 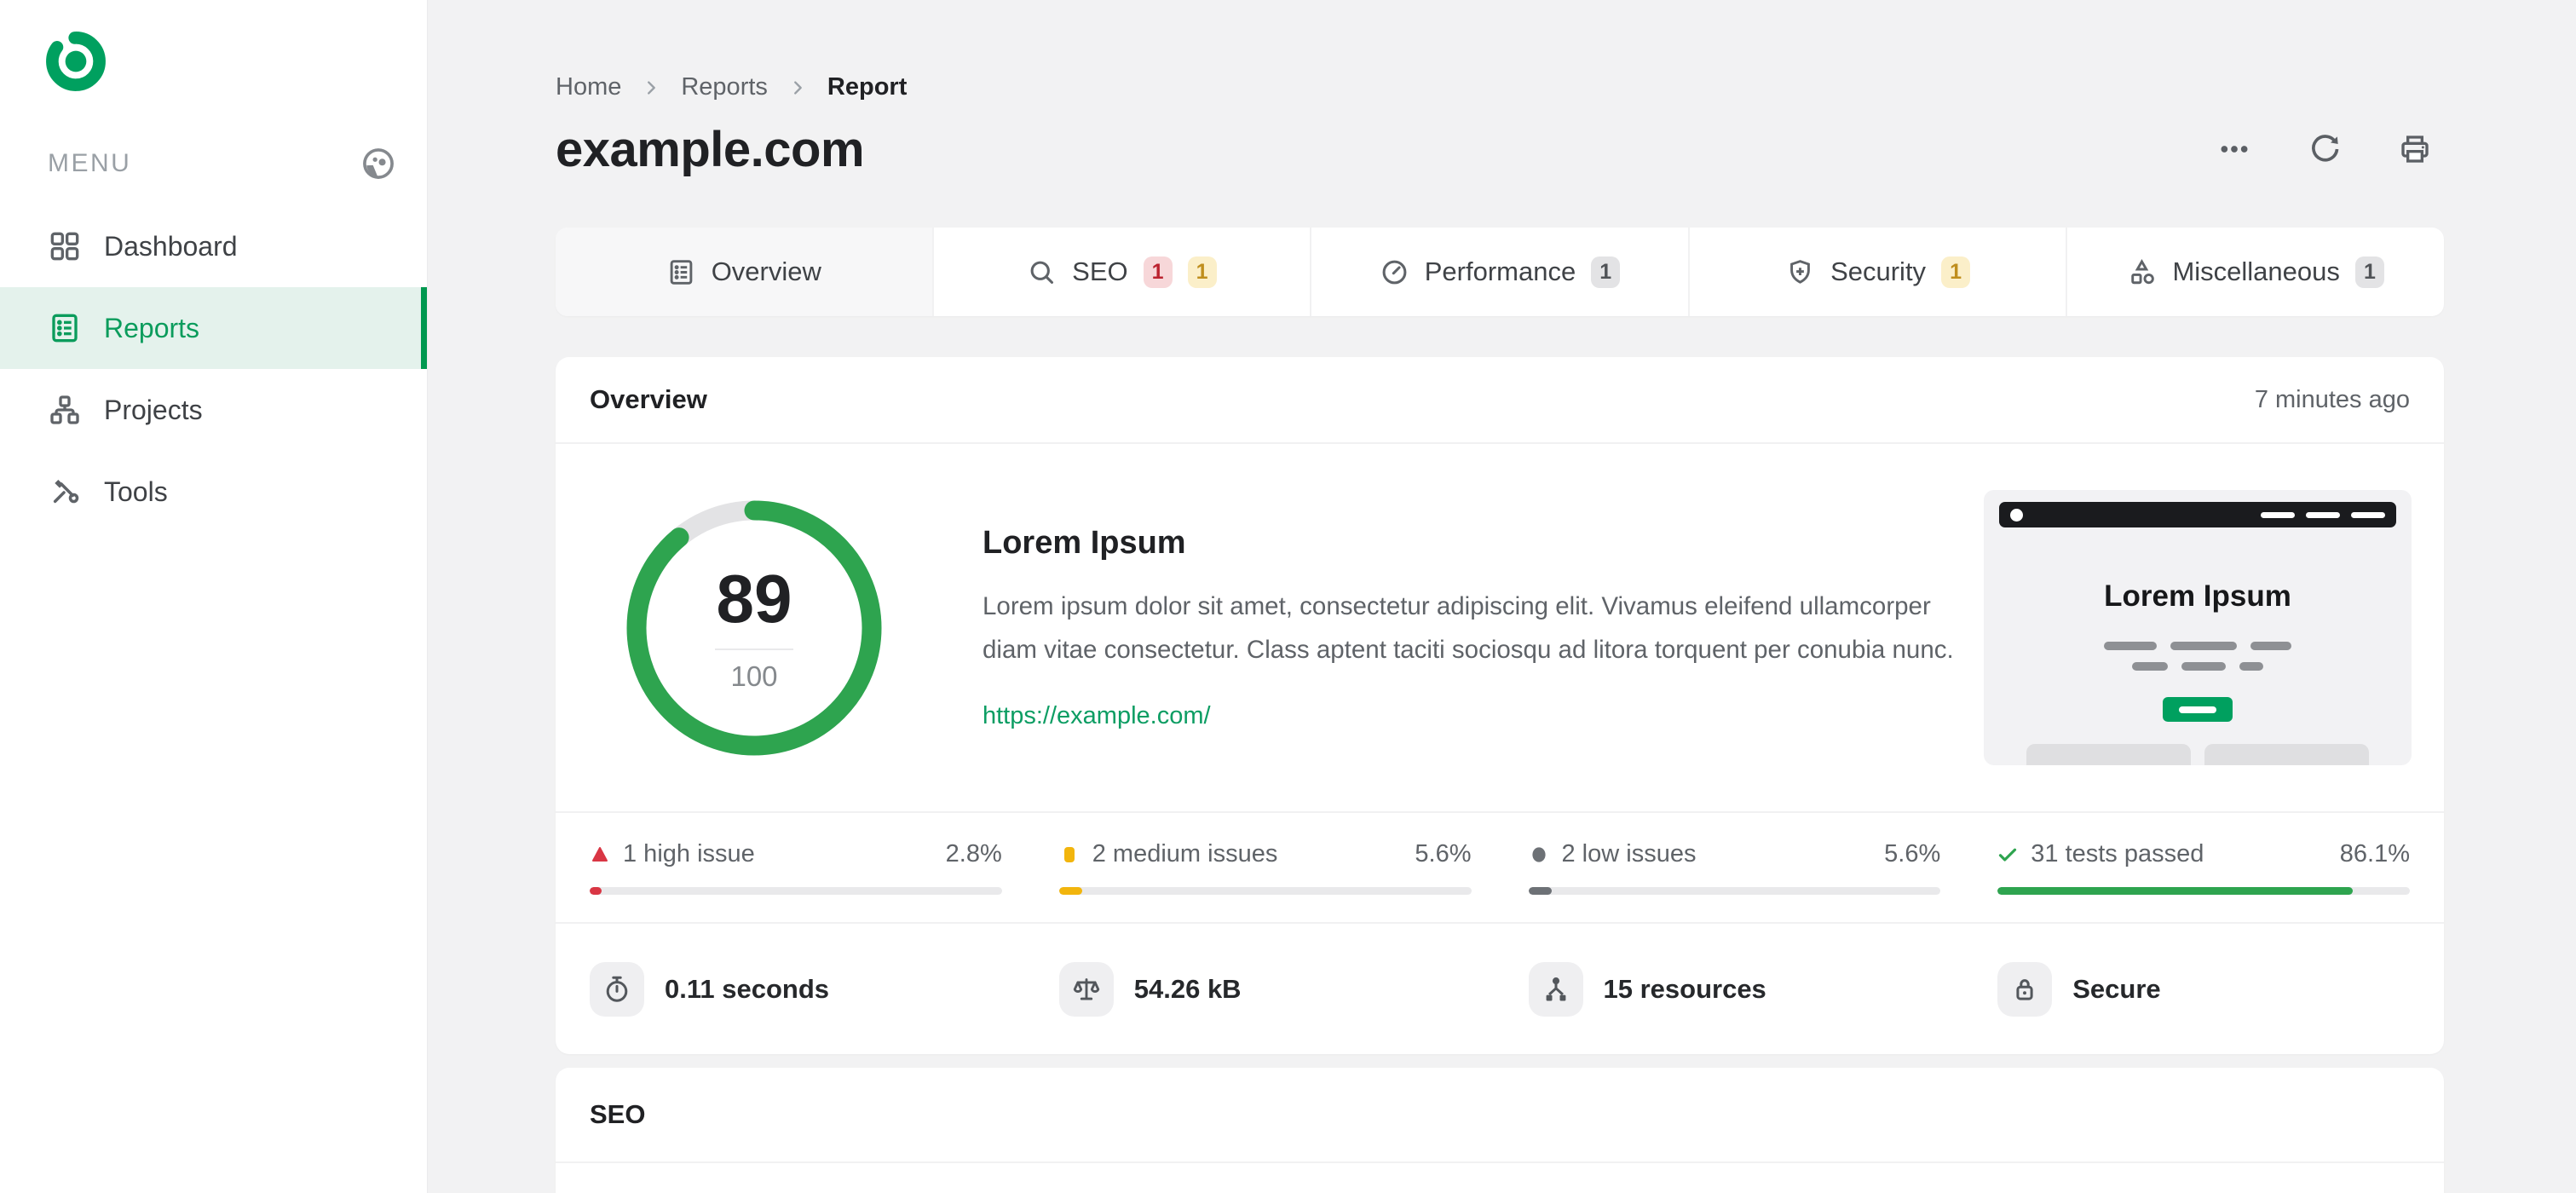 I want to click on breadcrumb: Home Reports Report, so click(x=1500, y=87).